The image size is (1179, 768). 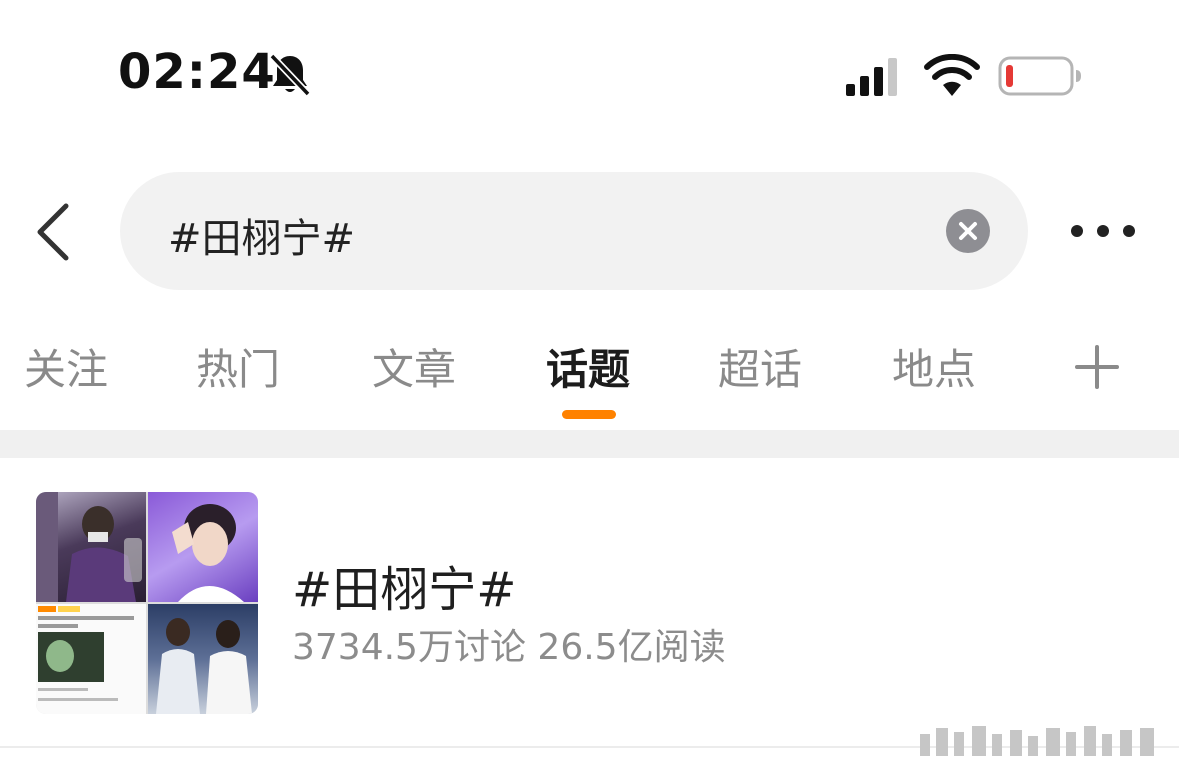 I want to click on tab-places: 地点, so click(x=934, y=366).